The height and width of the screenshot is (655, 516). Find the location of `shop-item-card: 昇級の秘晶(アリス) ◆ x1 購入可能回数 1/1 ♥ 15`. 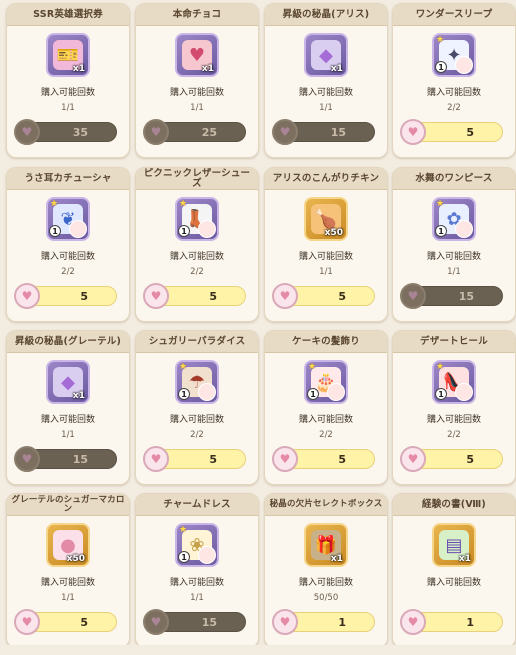

shop-item-card: 昇級の秘晶(アリス) ◆ x1 購入可能回数 1/1 ♥ 15 is located at coordinates (326, 80).